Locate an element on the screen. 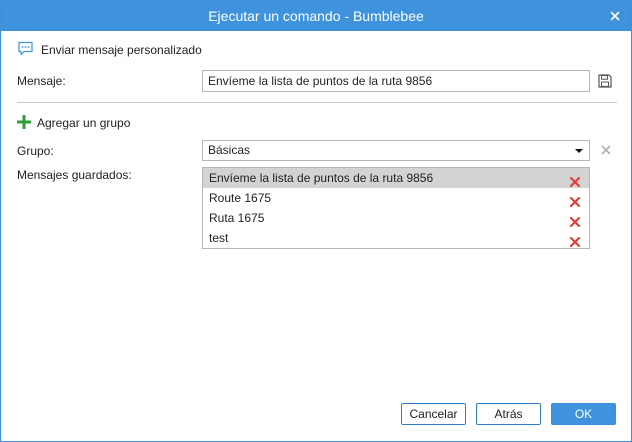 The height and width of the screenshot is (442, 632). back-button: Atrás is located at coordinates (508, 414).